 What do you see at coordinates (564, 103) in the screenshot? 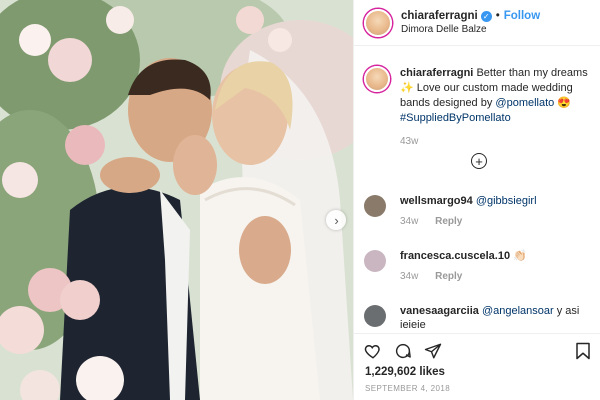
I see `heart-eyes-emoji: 😍` at bounding box center [564, 103].